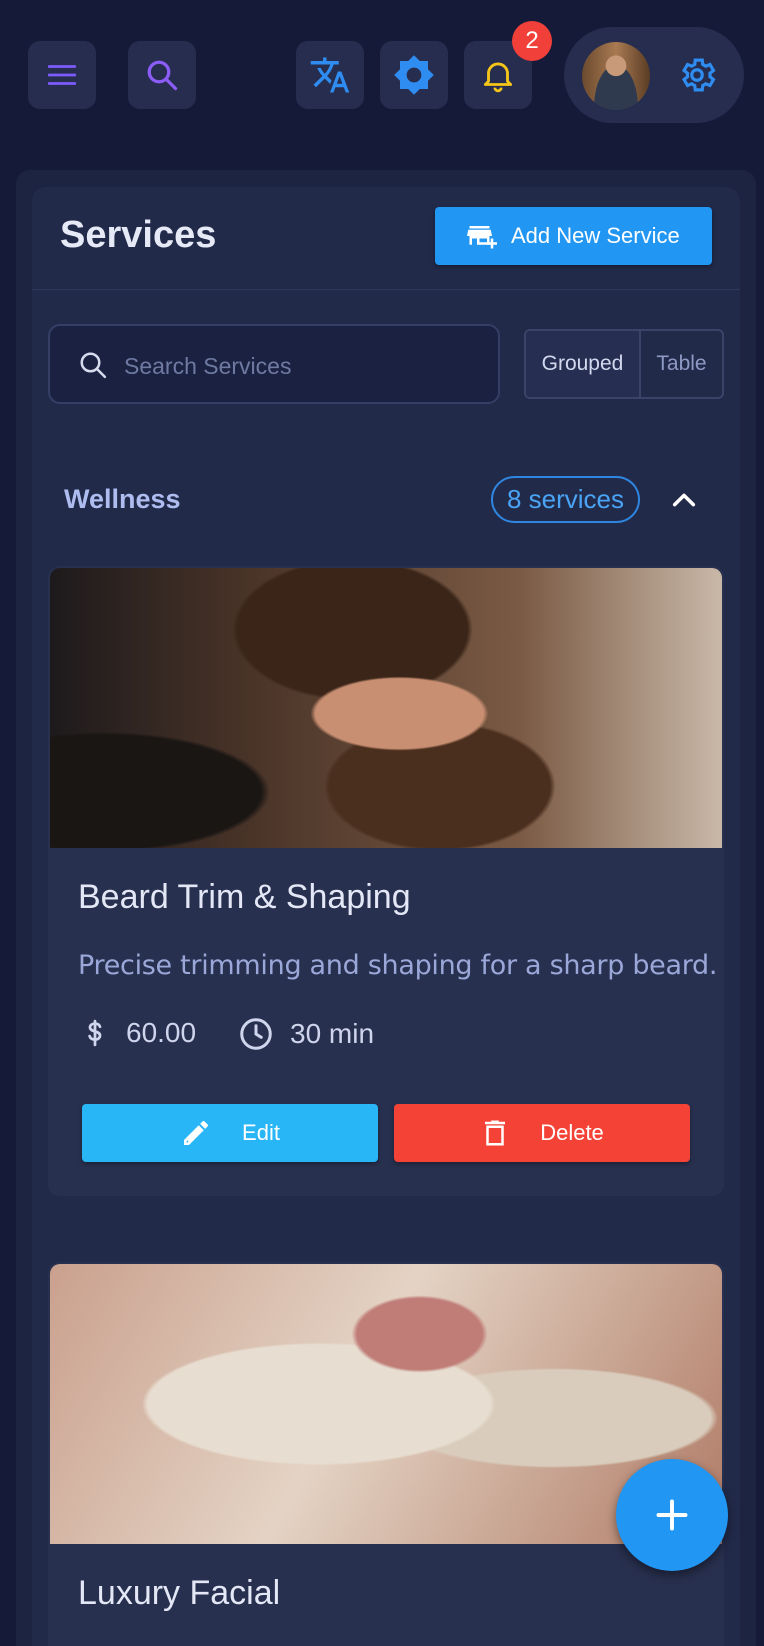  I want to click on edit-service-button: Edit, so click(230, 1133).